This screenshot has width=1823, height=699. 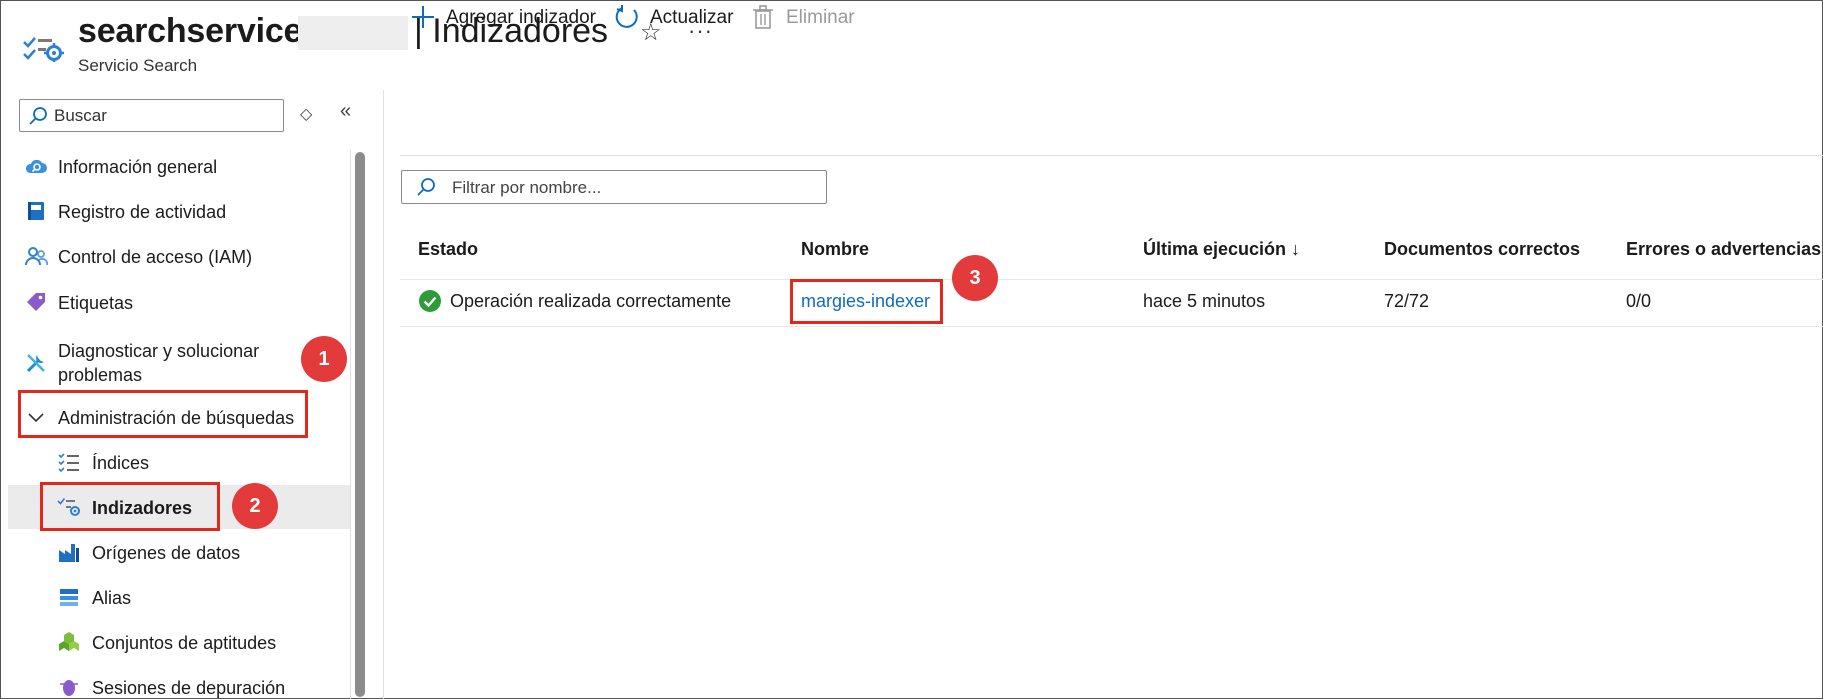 What do you see at coordinates (345, 111) in the screenshot?
I see `collapse-sidebar-icon: «` at bounding box center [345, 111].